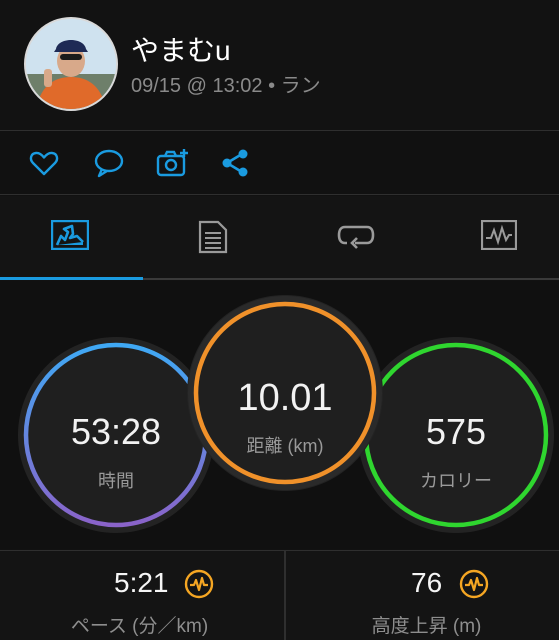 The height and width of the screenshot is (640, 559). I want to click on time-ring: 53:28 時間, so click(116, 435).